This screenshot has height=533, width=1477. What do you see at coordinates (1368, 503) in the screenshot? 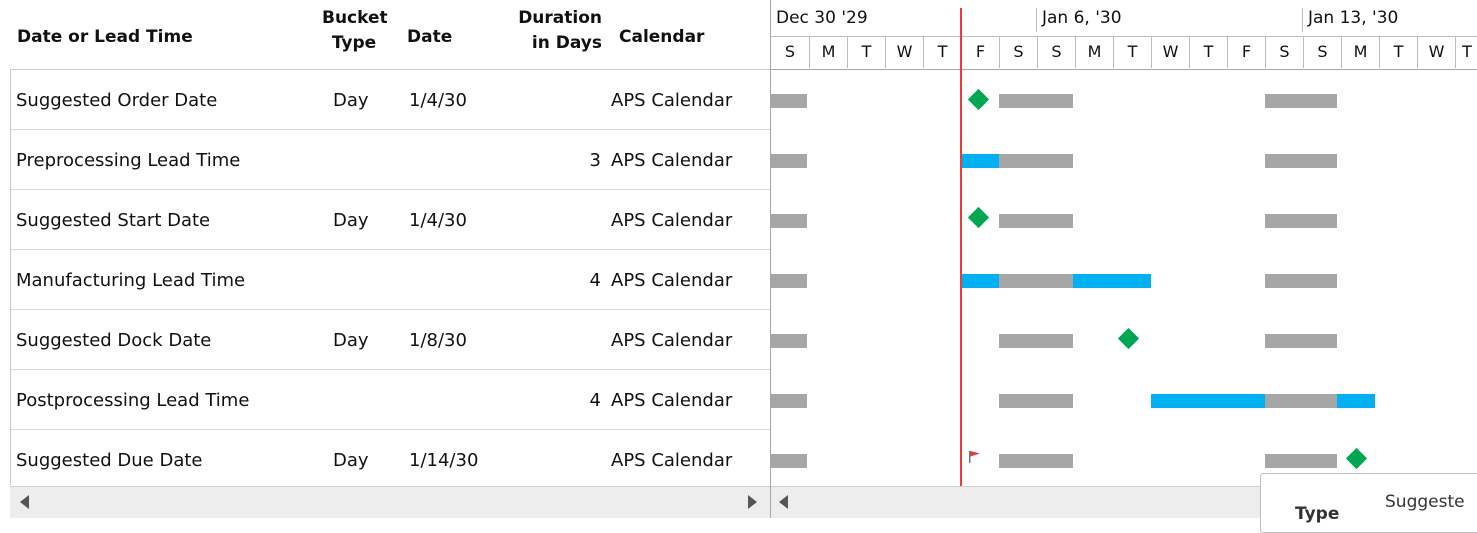
I see `tooltip: Type Suggeste` at bounding box center [1368, 503].